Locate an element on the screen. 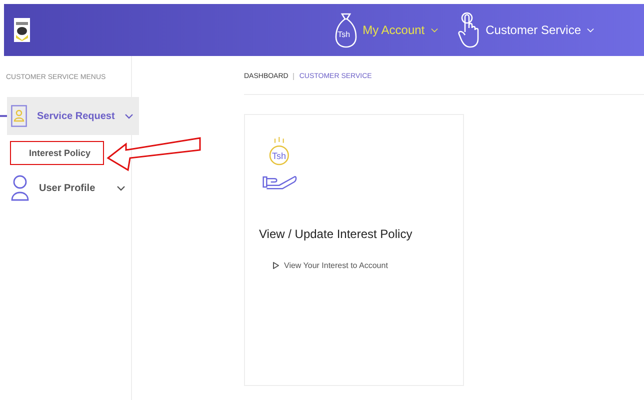  nav-link: Customer Service is located at coordinates (526, 30).